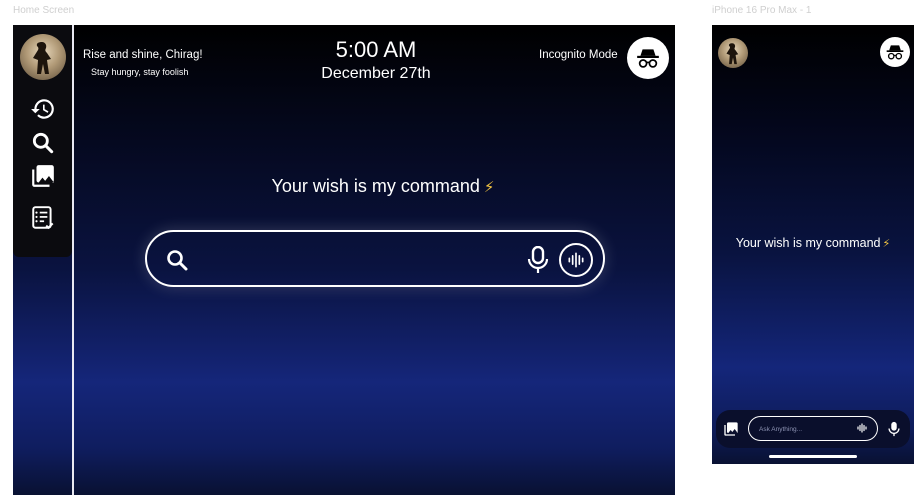 The image size is (923, 503). I want to click on phone-wish-heading: Your wish is my command ⚡, so click(813, 243).